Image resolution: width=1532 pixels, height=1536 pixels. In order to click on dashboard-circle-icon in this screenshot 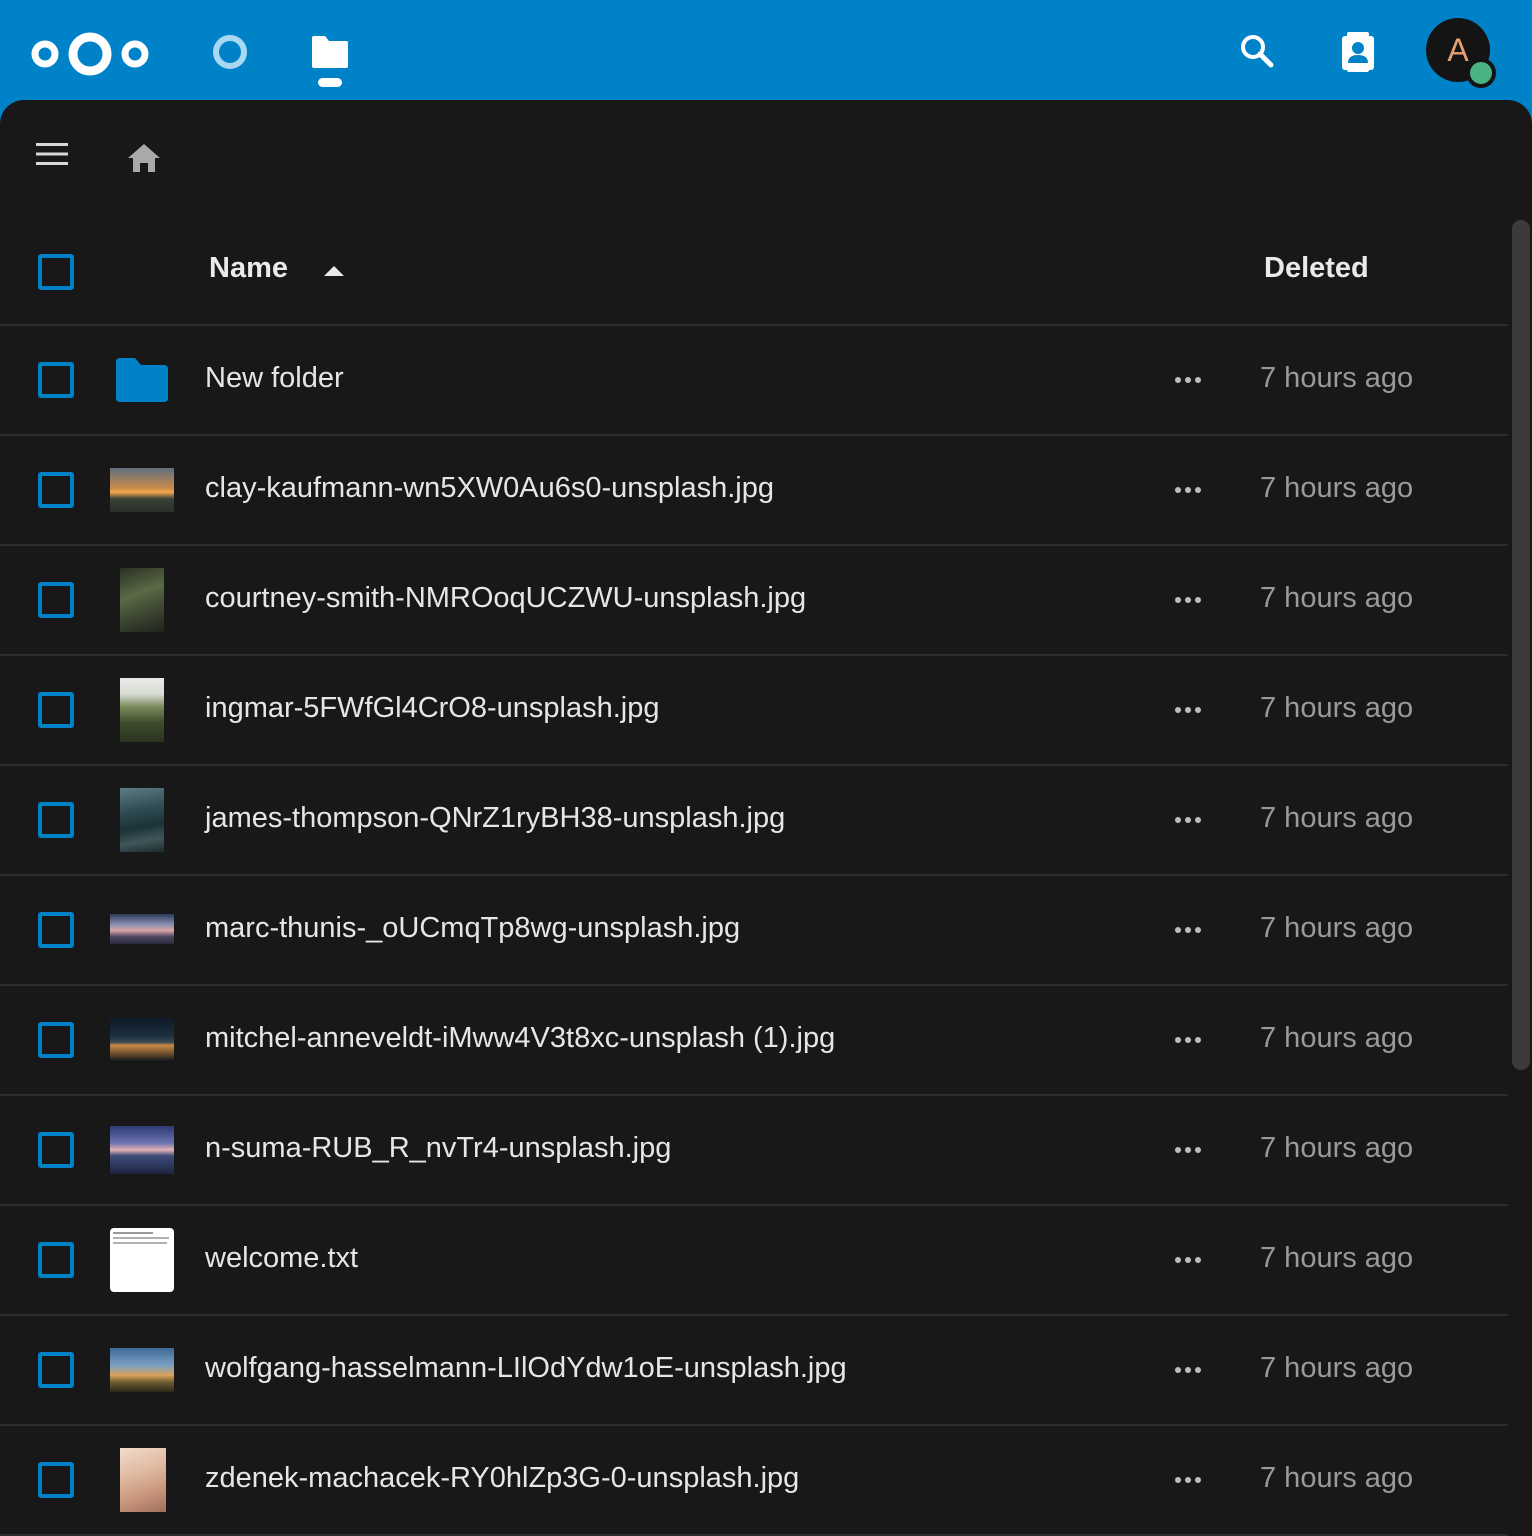, I will do `click(230, 52)`.